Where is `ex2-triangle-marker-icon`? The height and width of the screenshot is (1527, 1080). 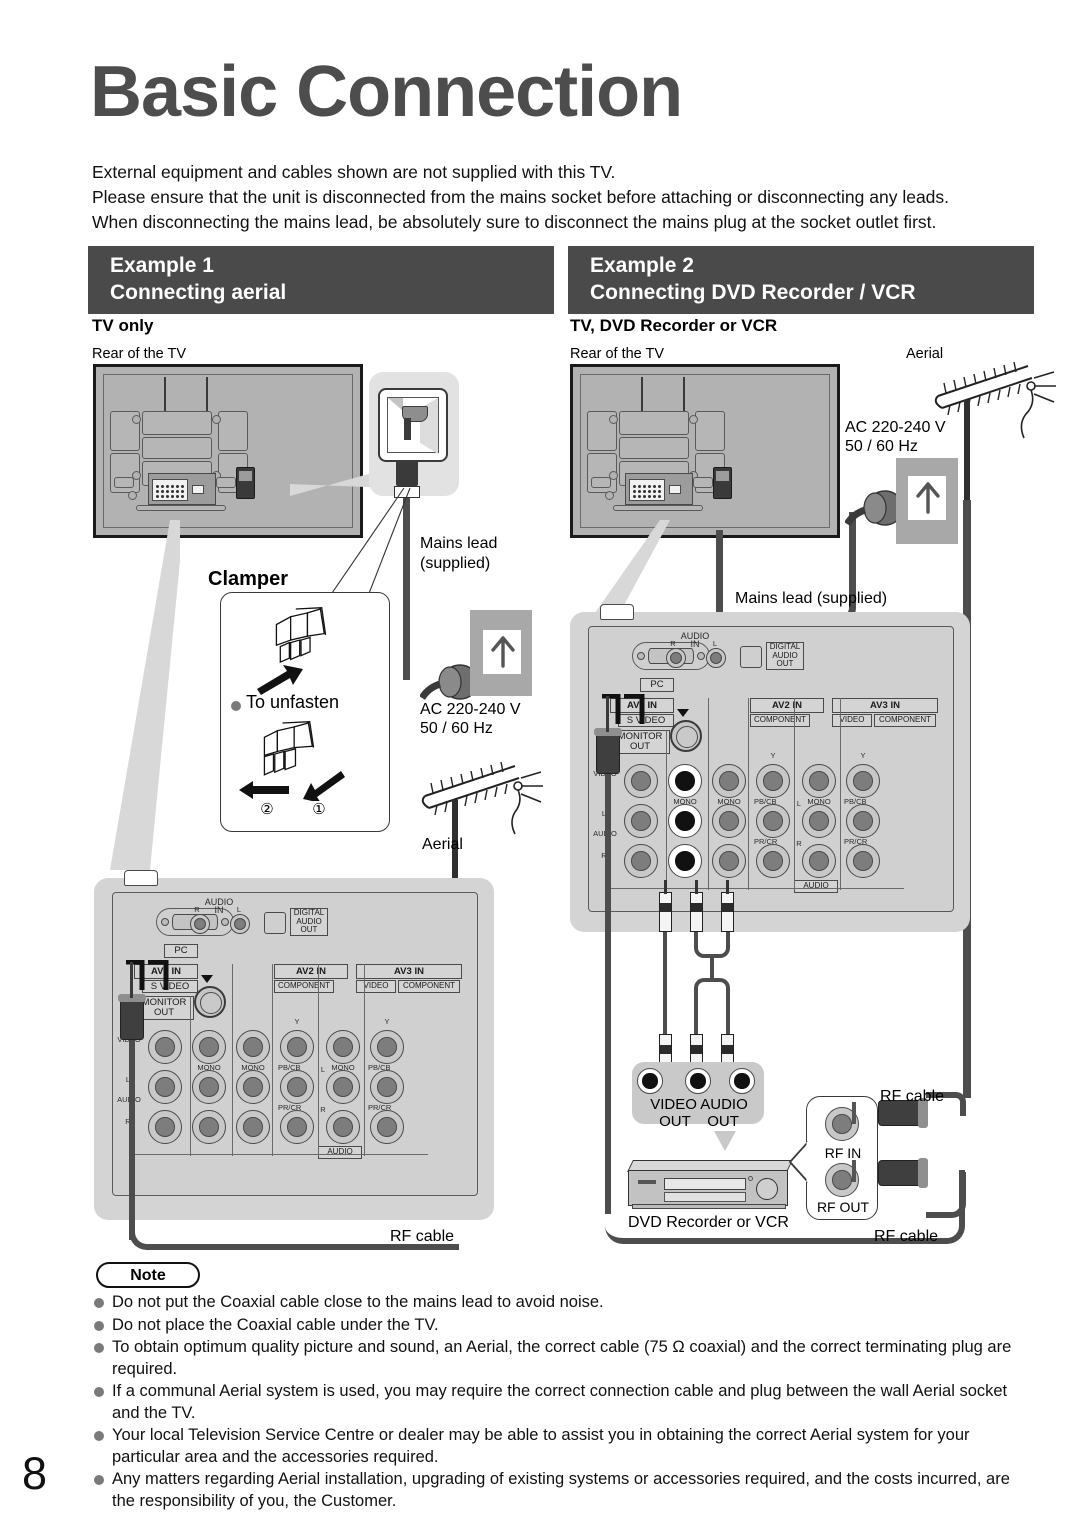 ex2-triangle-marker-icon is located at coordinates (683, 713).